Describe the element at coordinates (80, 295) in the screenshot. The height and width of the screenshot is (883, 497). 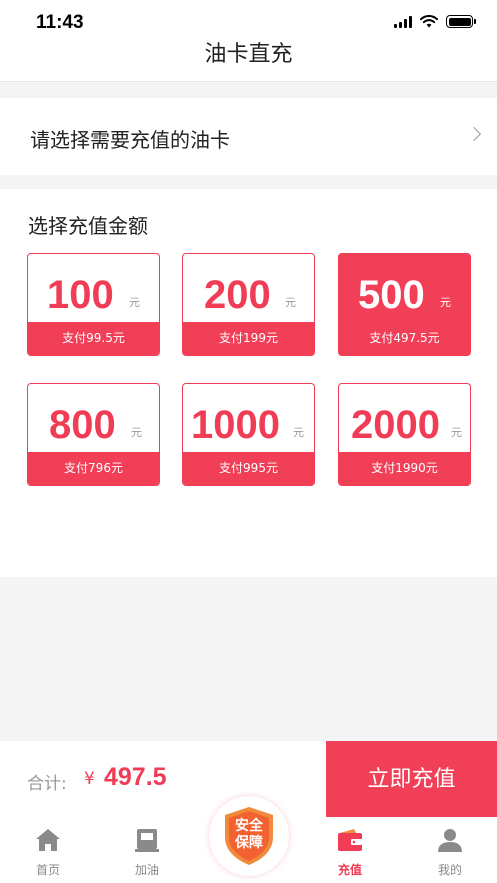
I see `amount-value: 100` at that location.